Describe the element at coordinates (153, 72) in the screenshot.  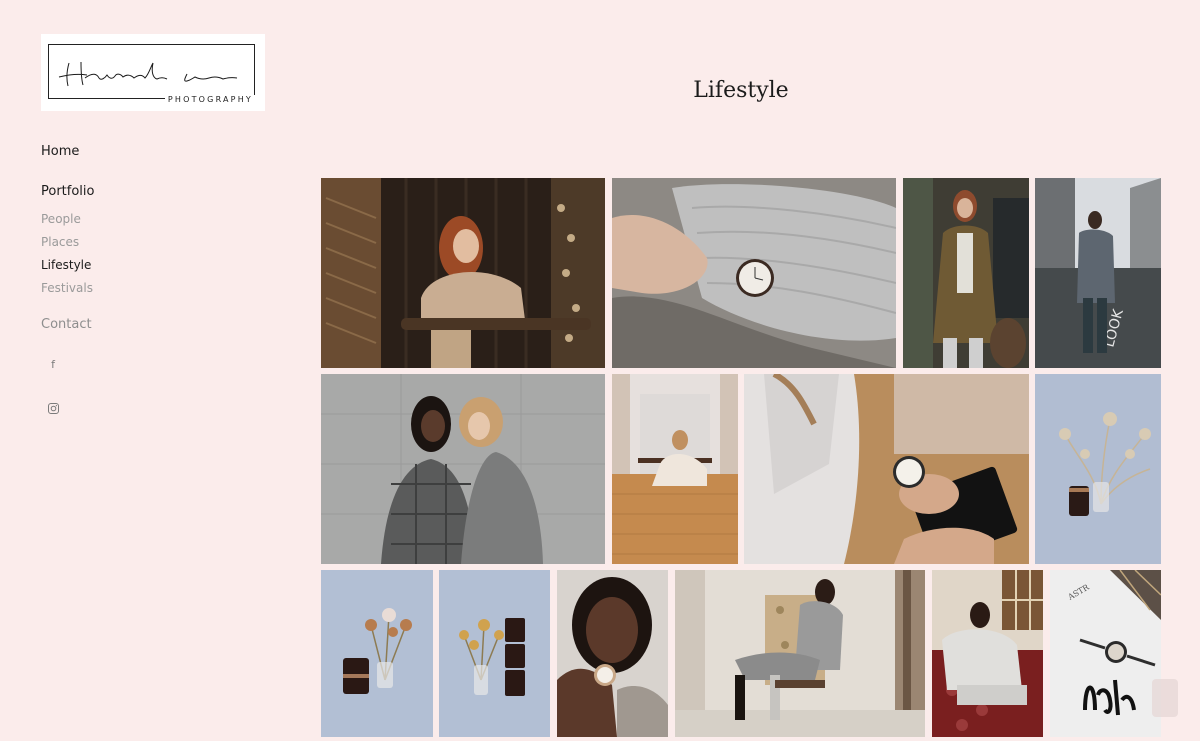
I see `site-logo: PHOTOGRAPHY` at that location.